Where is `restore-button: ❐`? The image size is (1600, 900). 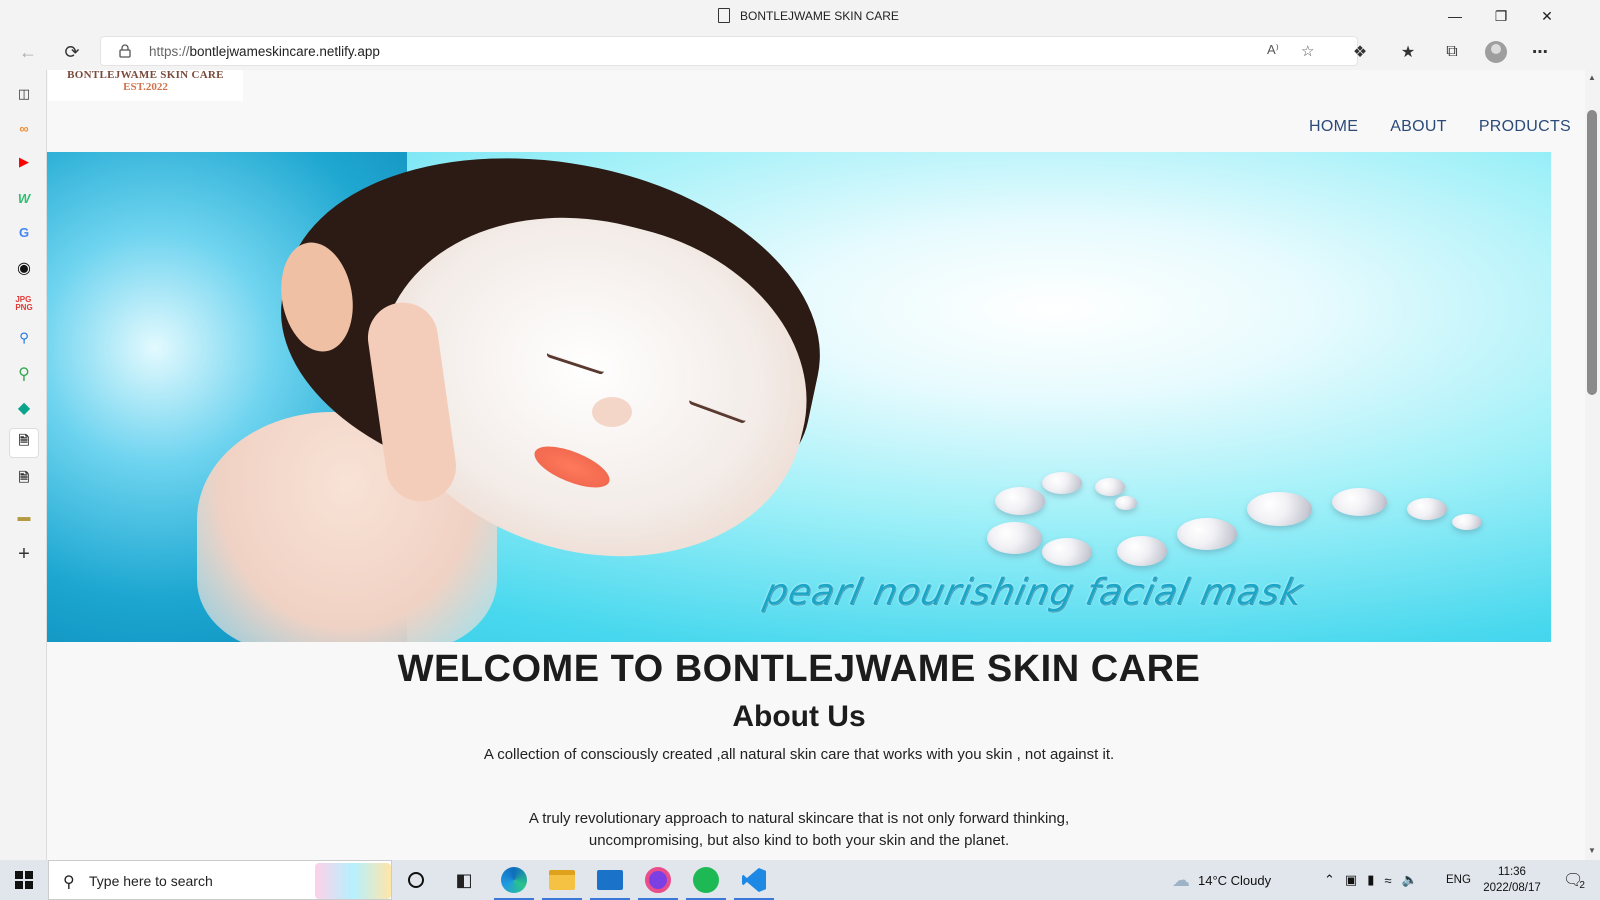
restore-button: ❐ is located at coordinates (1501, 16).